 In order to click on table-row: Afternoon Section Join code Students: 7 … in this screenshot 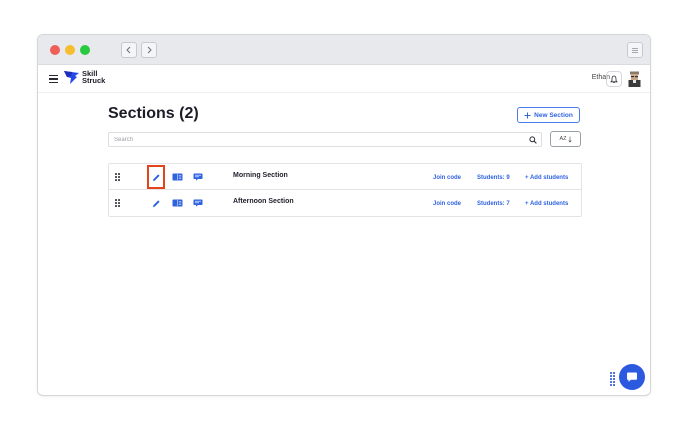, I will do `click(345, 203)`.